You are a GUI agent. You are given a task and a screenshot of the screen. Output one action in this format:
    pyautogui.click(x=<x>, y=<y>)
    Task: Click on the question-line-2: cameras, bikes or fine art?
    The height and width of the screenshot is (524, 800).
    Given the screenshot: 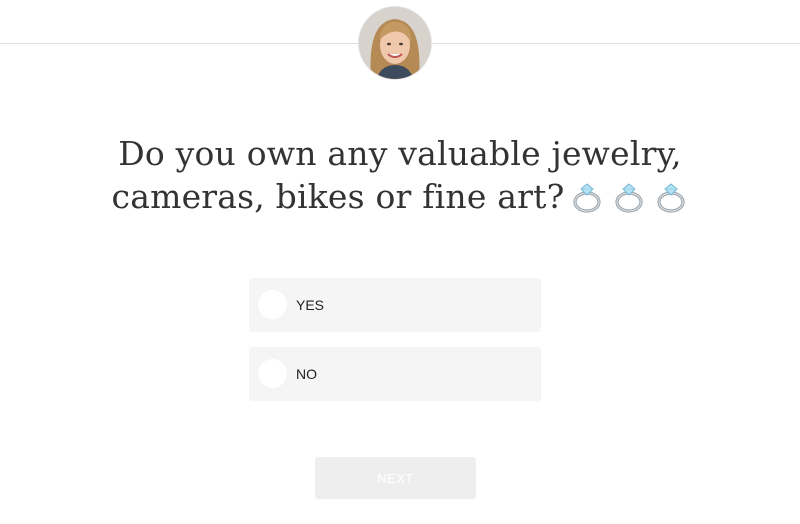 What is the action you would take?
    pyautogui.click(x=400, y=196)
    